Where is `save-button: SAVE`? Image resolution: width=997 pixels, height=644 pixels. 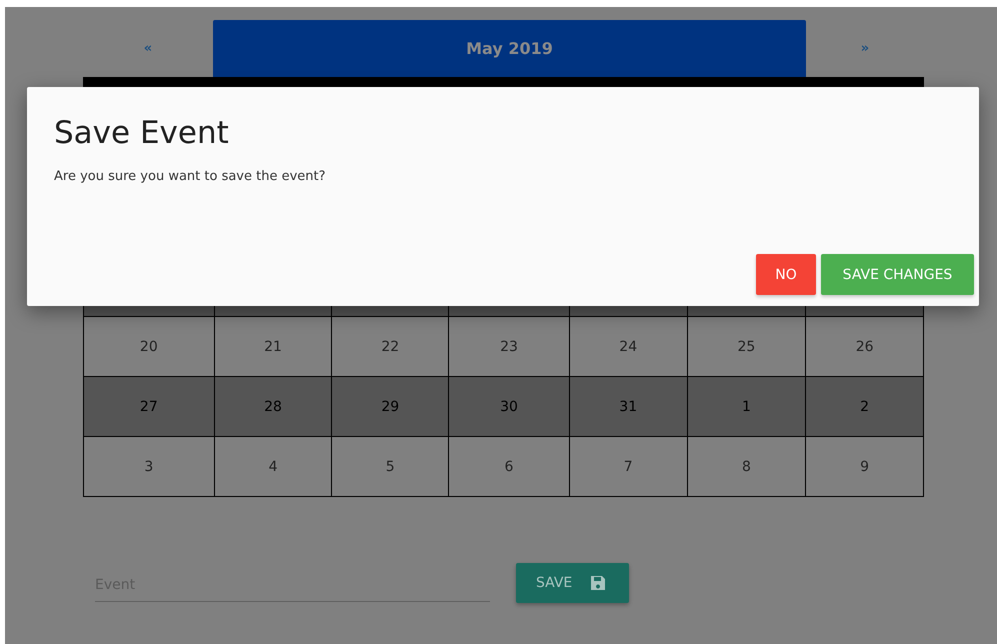 save-button: SAVE is located at coordinates (572, 583).